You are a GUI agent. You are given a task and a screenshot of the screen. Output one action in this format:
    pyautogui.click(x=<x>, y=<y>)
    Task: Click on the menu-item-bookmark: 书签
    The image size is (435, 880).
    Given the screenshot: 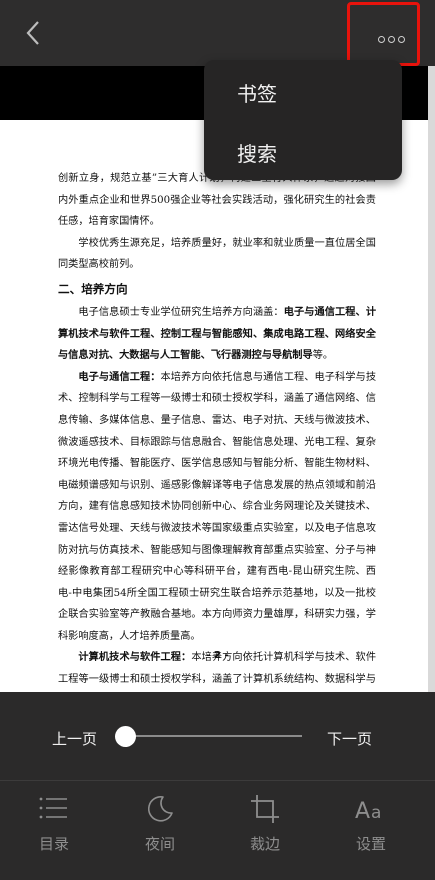 What is the action you would take?
    pyautogui.click(x=257, y=92)
    